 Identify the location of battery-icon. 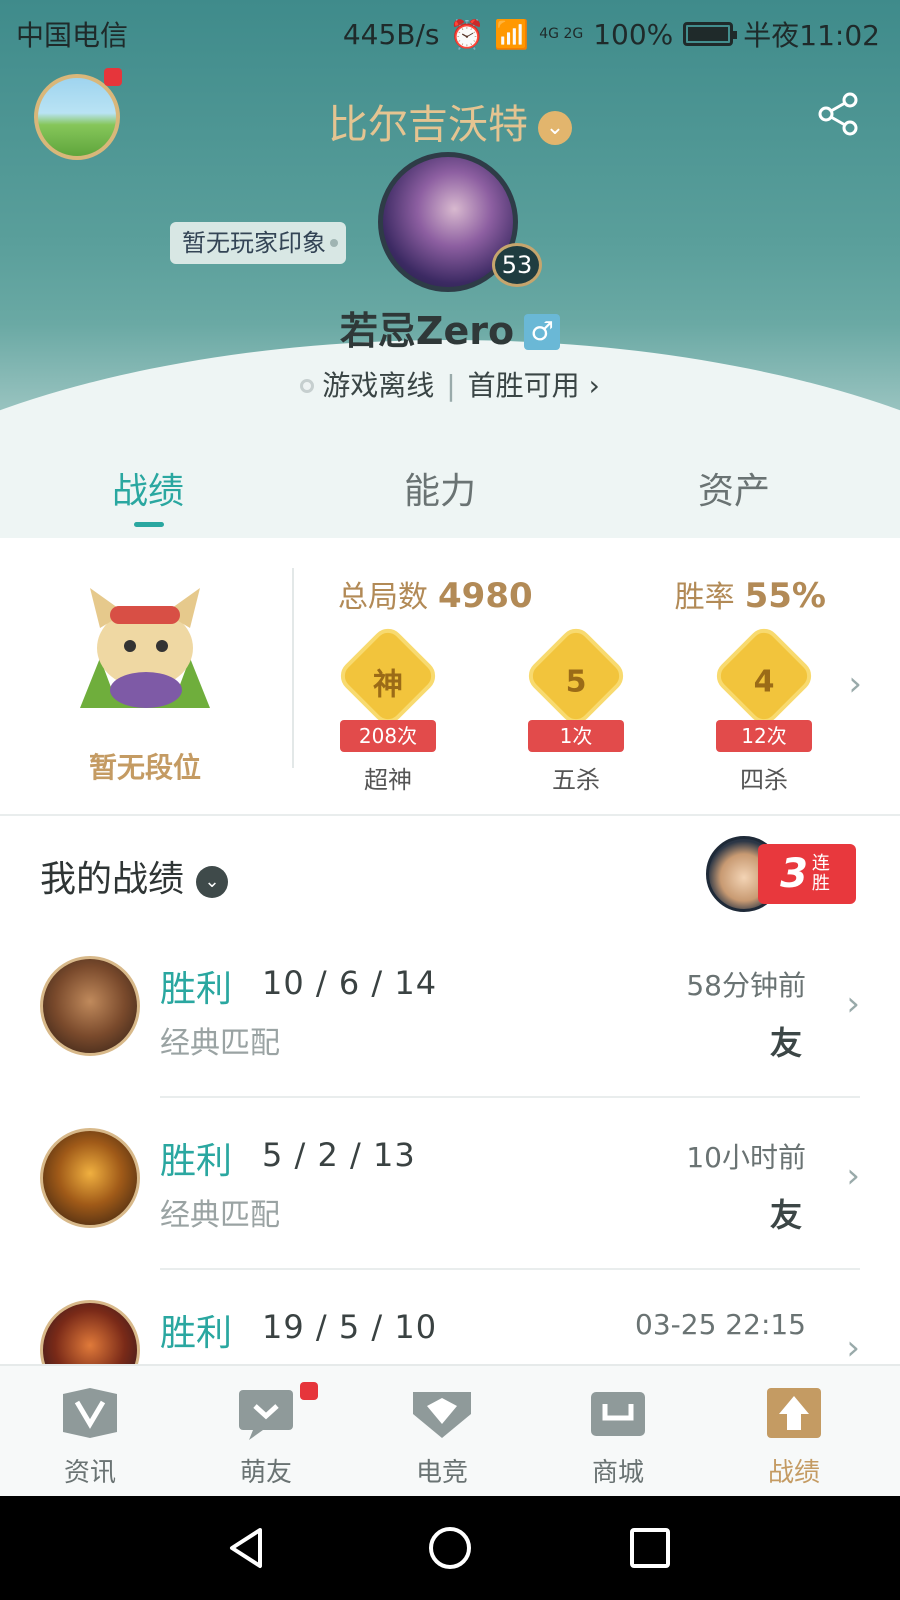
(710, 34).